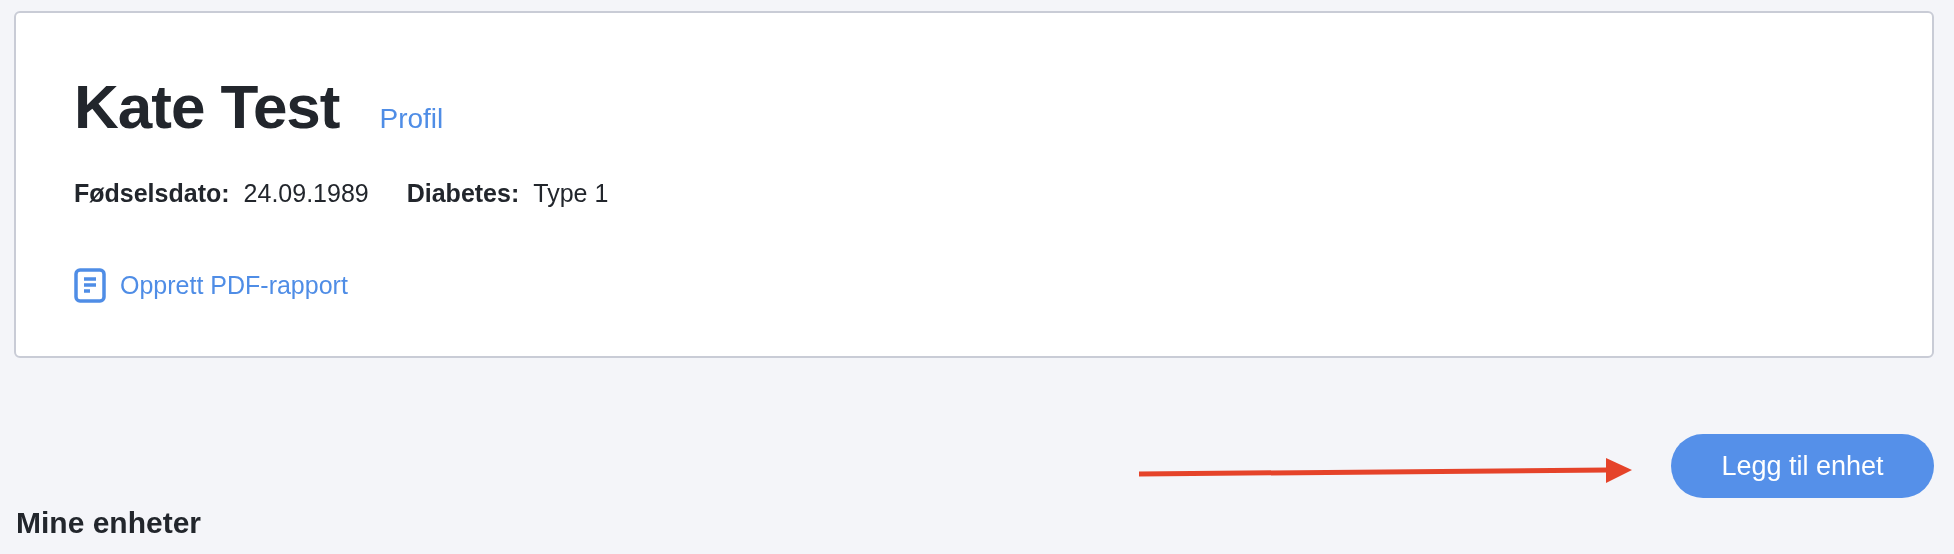 The width and height of the screenshot is (1954, 554). What do you see at coordinates (571, 194) in the screenshot?
I see `detail-value: Type 1` at bounding box center [571, 194].